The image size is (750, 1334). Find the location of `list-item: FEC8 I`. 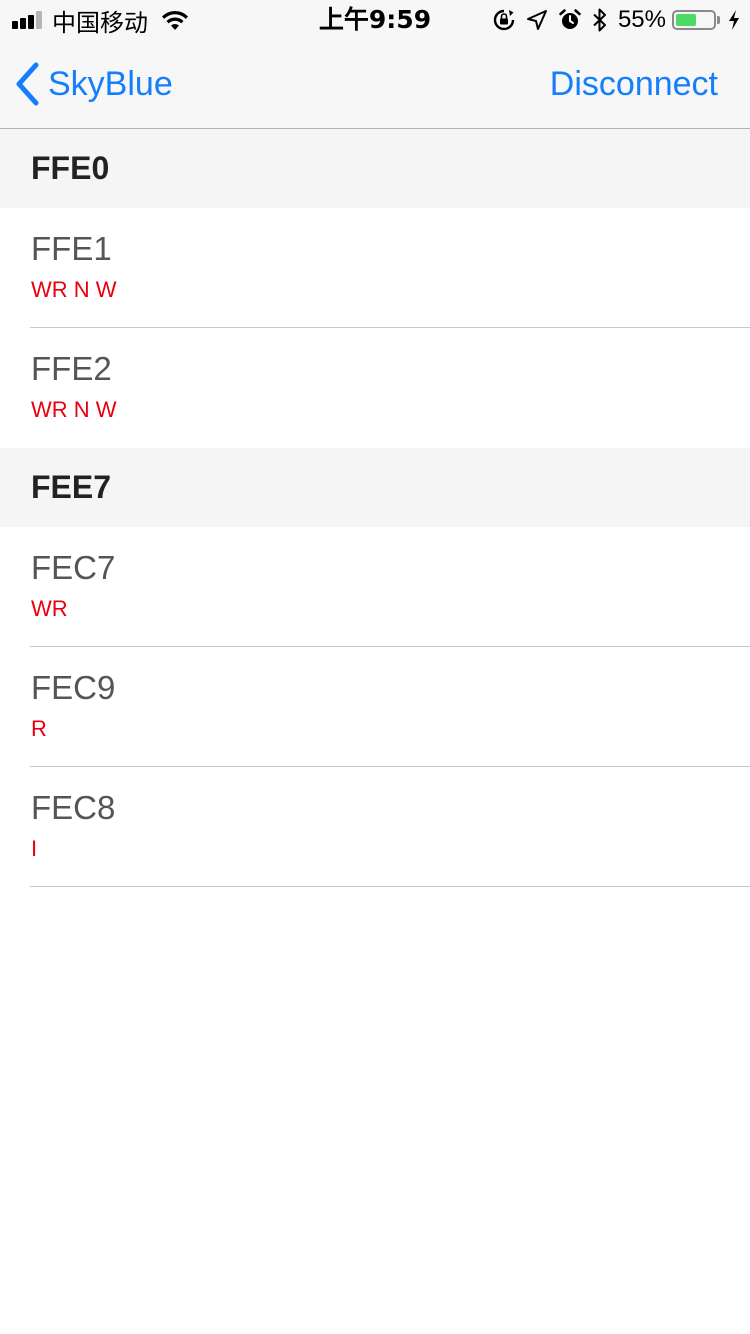

list-item: FEC8 I is located at coordinates (375, 827).